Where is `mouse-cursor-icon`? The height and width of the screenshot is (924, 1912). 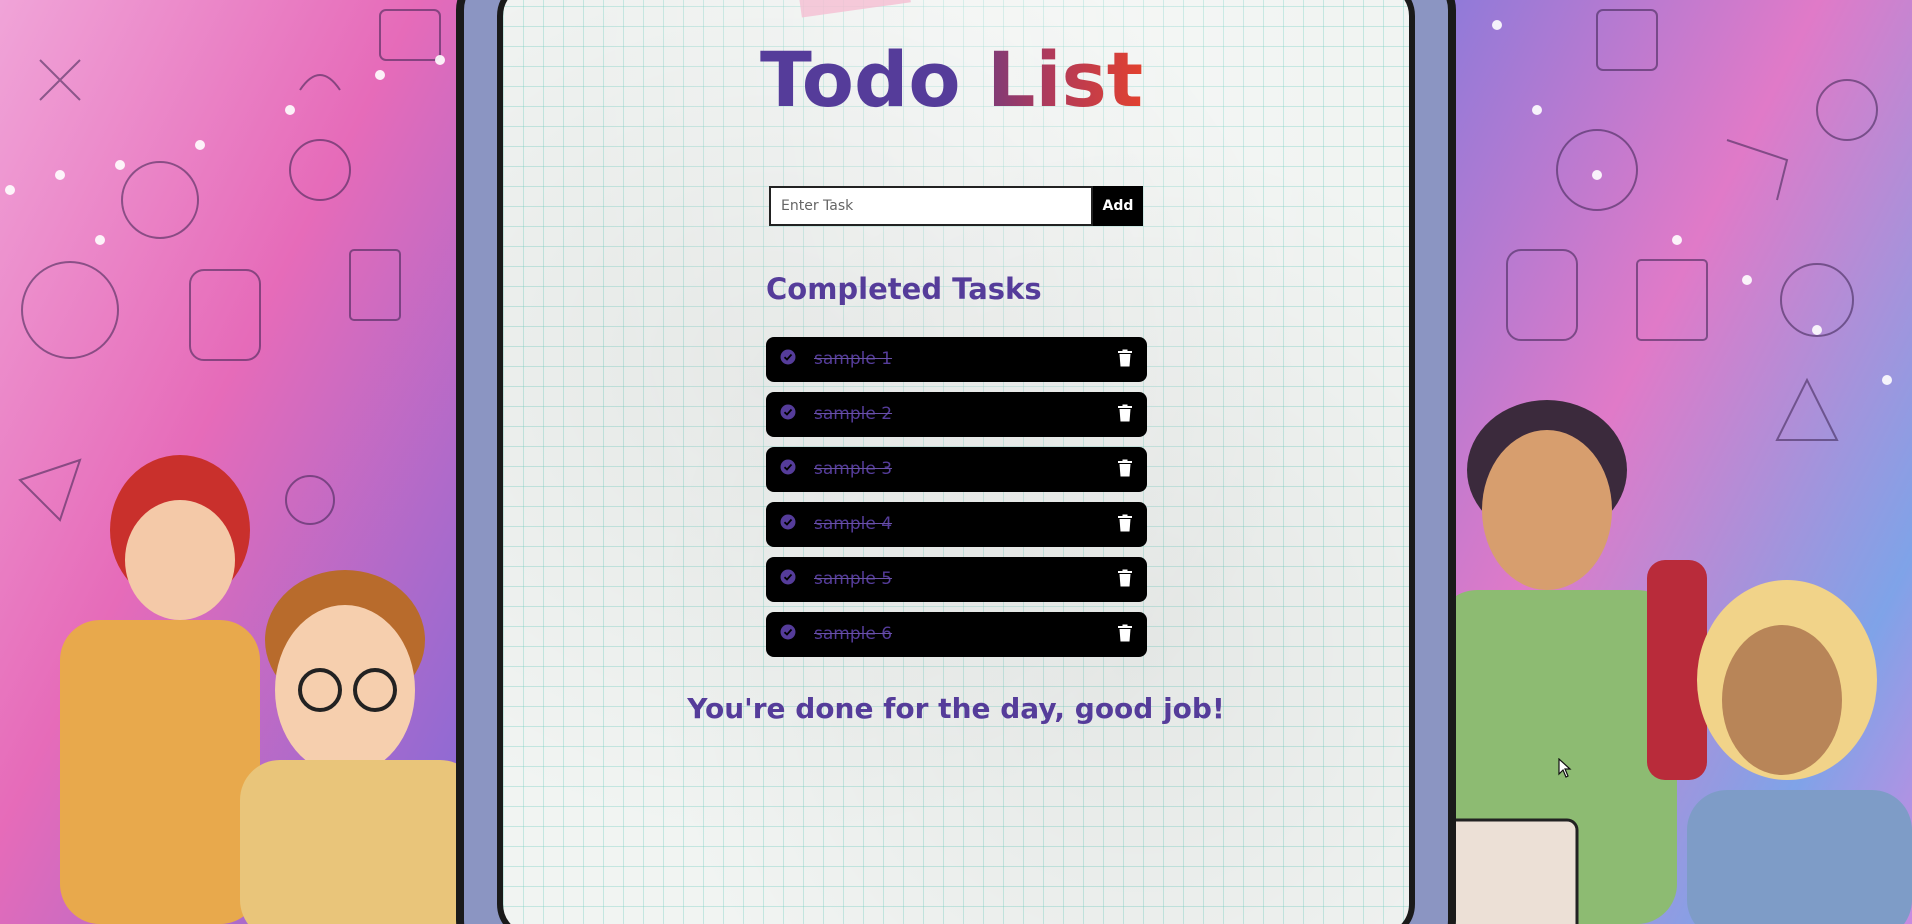 mouse-cursor-icon is located at coordinates (1565, 768).